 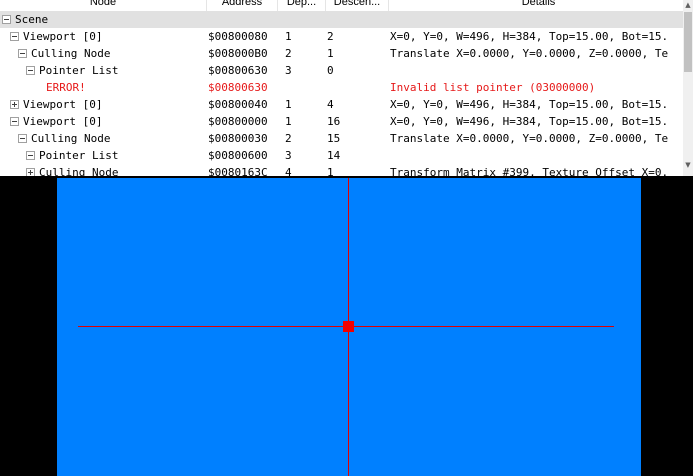 I want to click on tree-row: Scene, so click(x=341, y=19).